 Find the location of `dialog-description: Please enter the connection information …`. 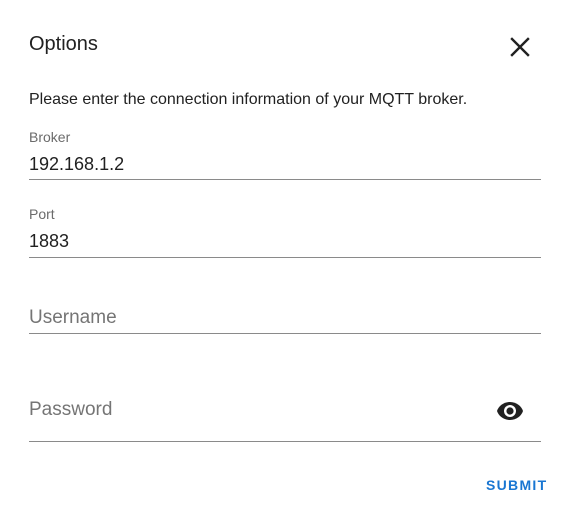

dialog-description: Please enter the connection information … is located at coordinates (248, 99).